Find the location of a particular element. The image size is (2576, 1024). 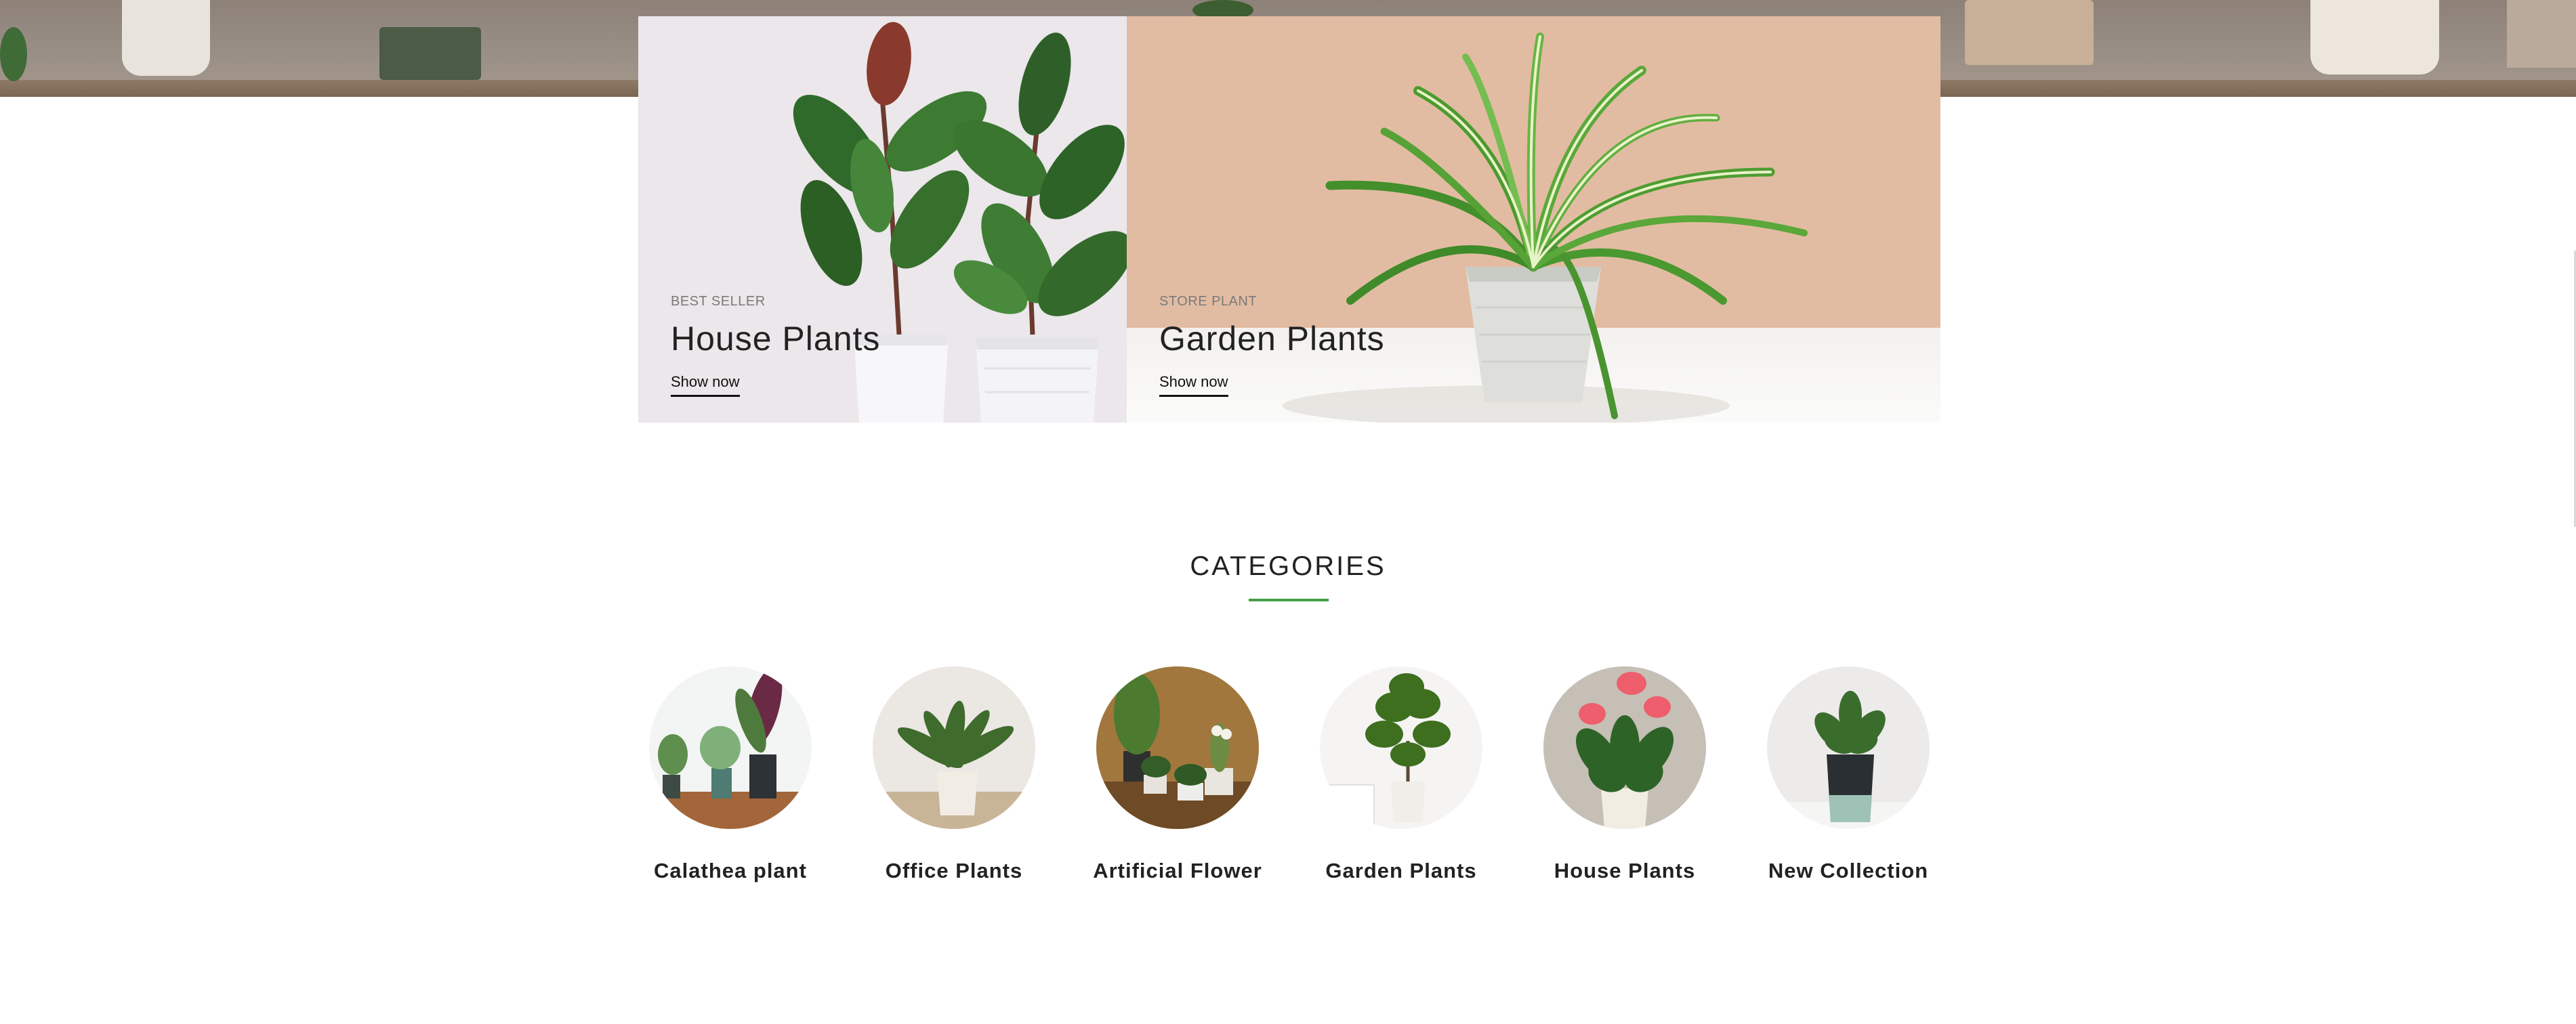

category-garden-plants: Garden Plants is located at coordinates (1401, 774).